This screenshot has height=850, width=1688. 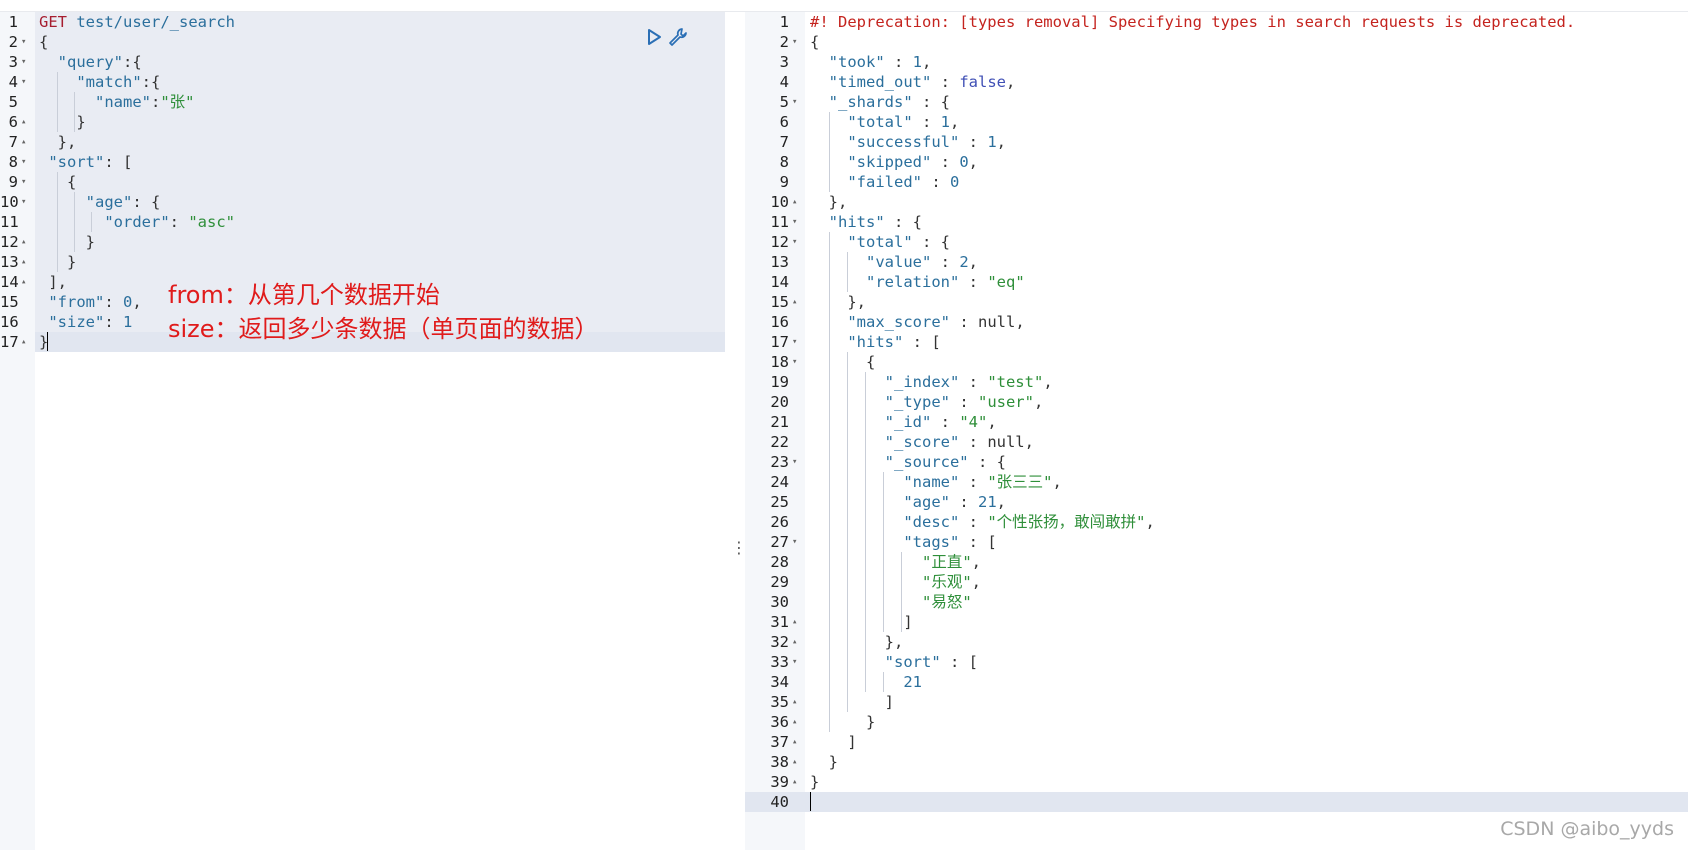 What do you see at coordinates (1216, 122) in the screenshot?
I see `code-line: 6 "total" : 1,` at bounding box center [1216, 122].